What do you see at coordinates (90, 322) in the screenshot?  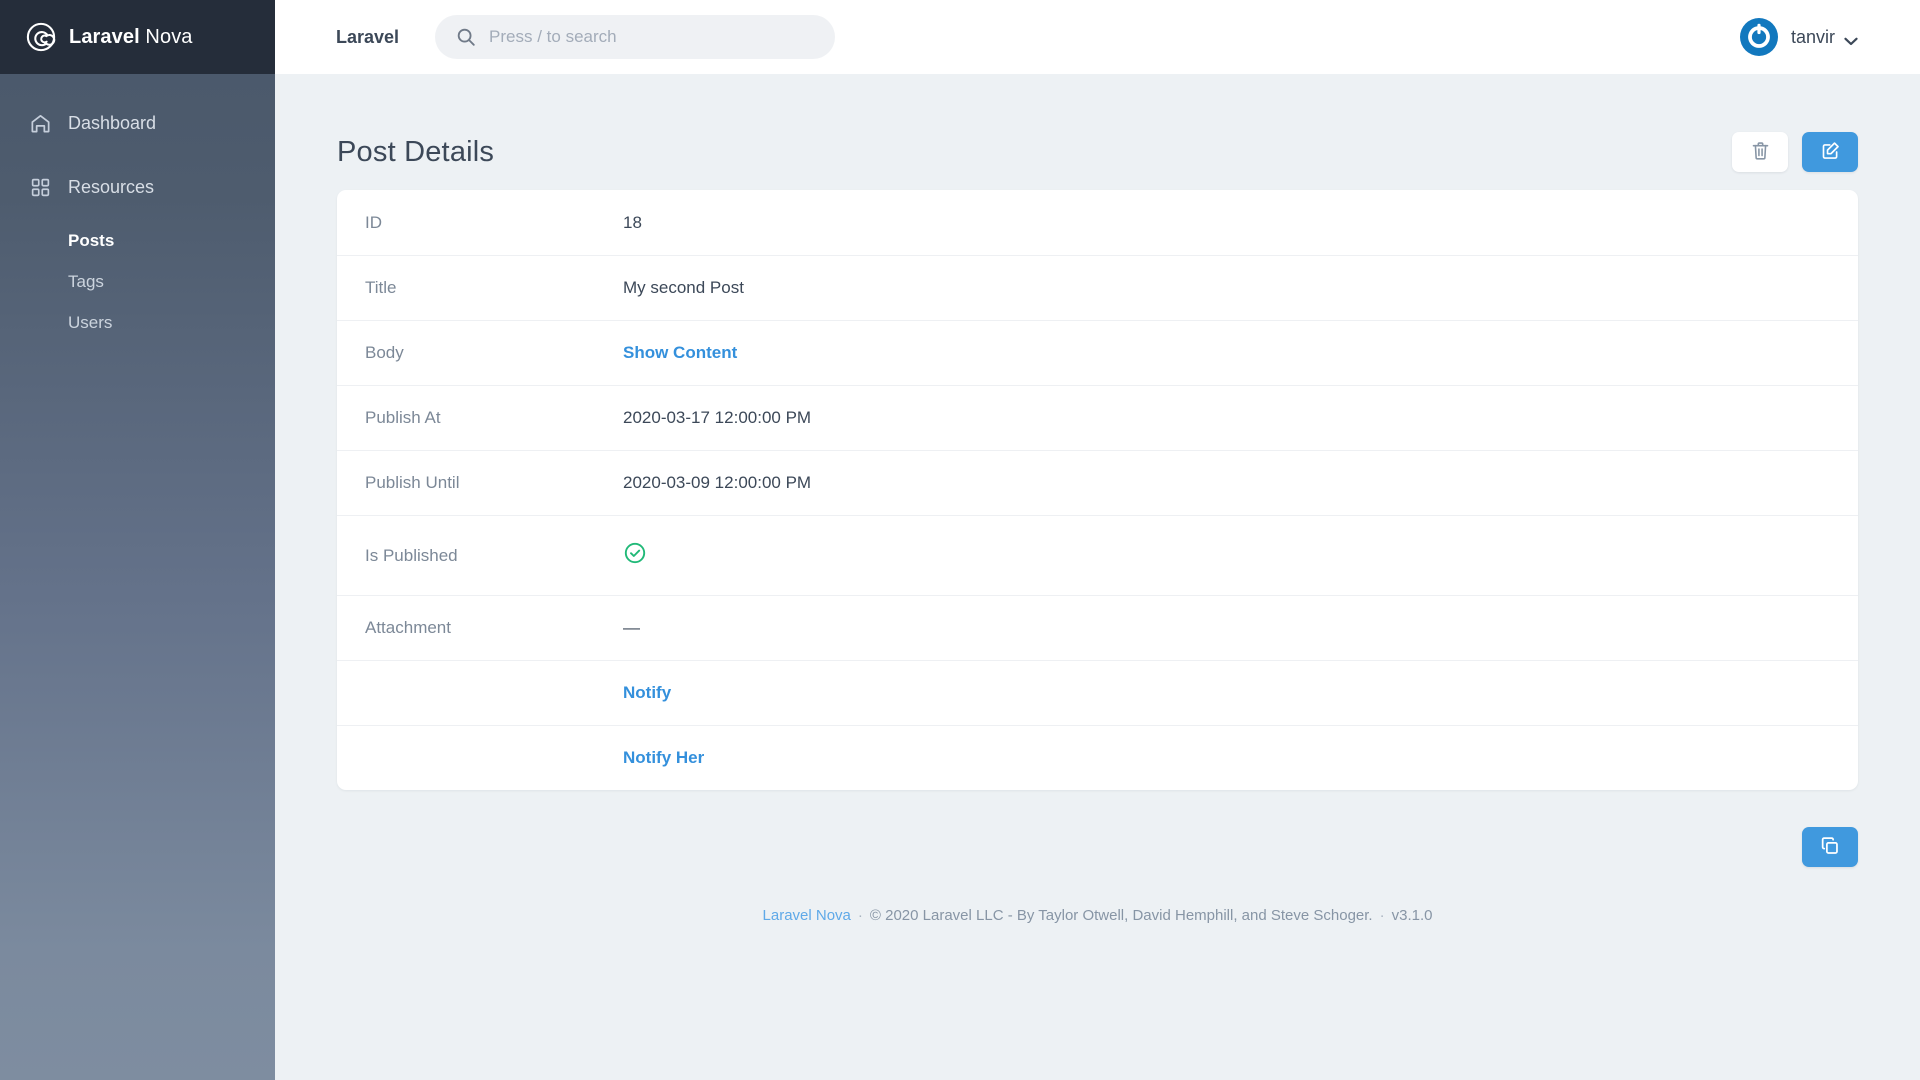 I see `sidebar-item-users-label: Users` at bounding box center [90, 322].